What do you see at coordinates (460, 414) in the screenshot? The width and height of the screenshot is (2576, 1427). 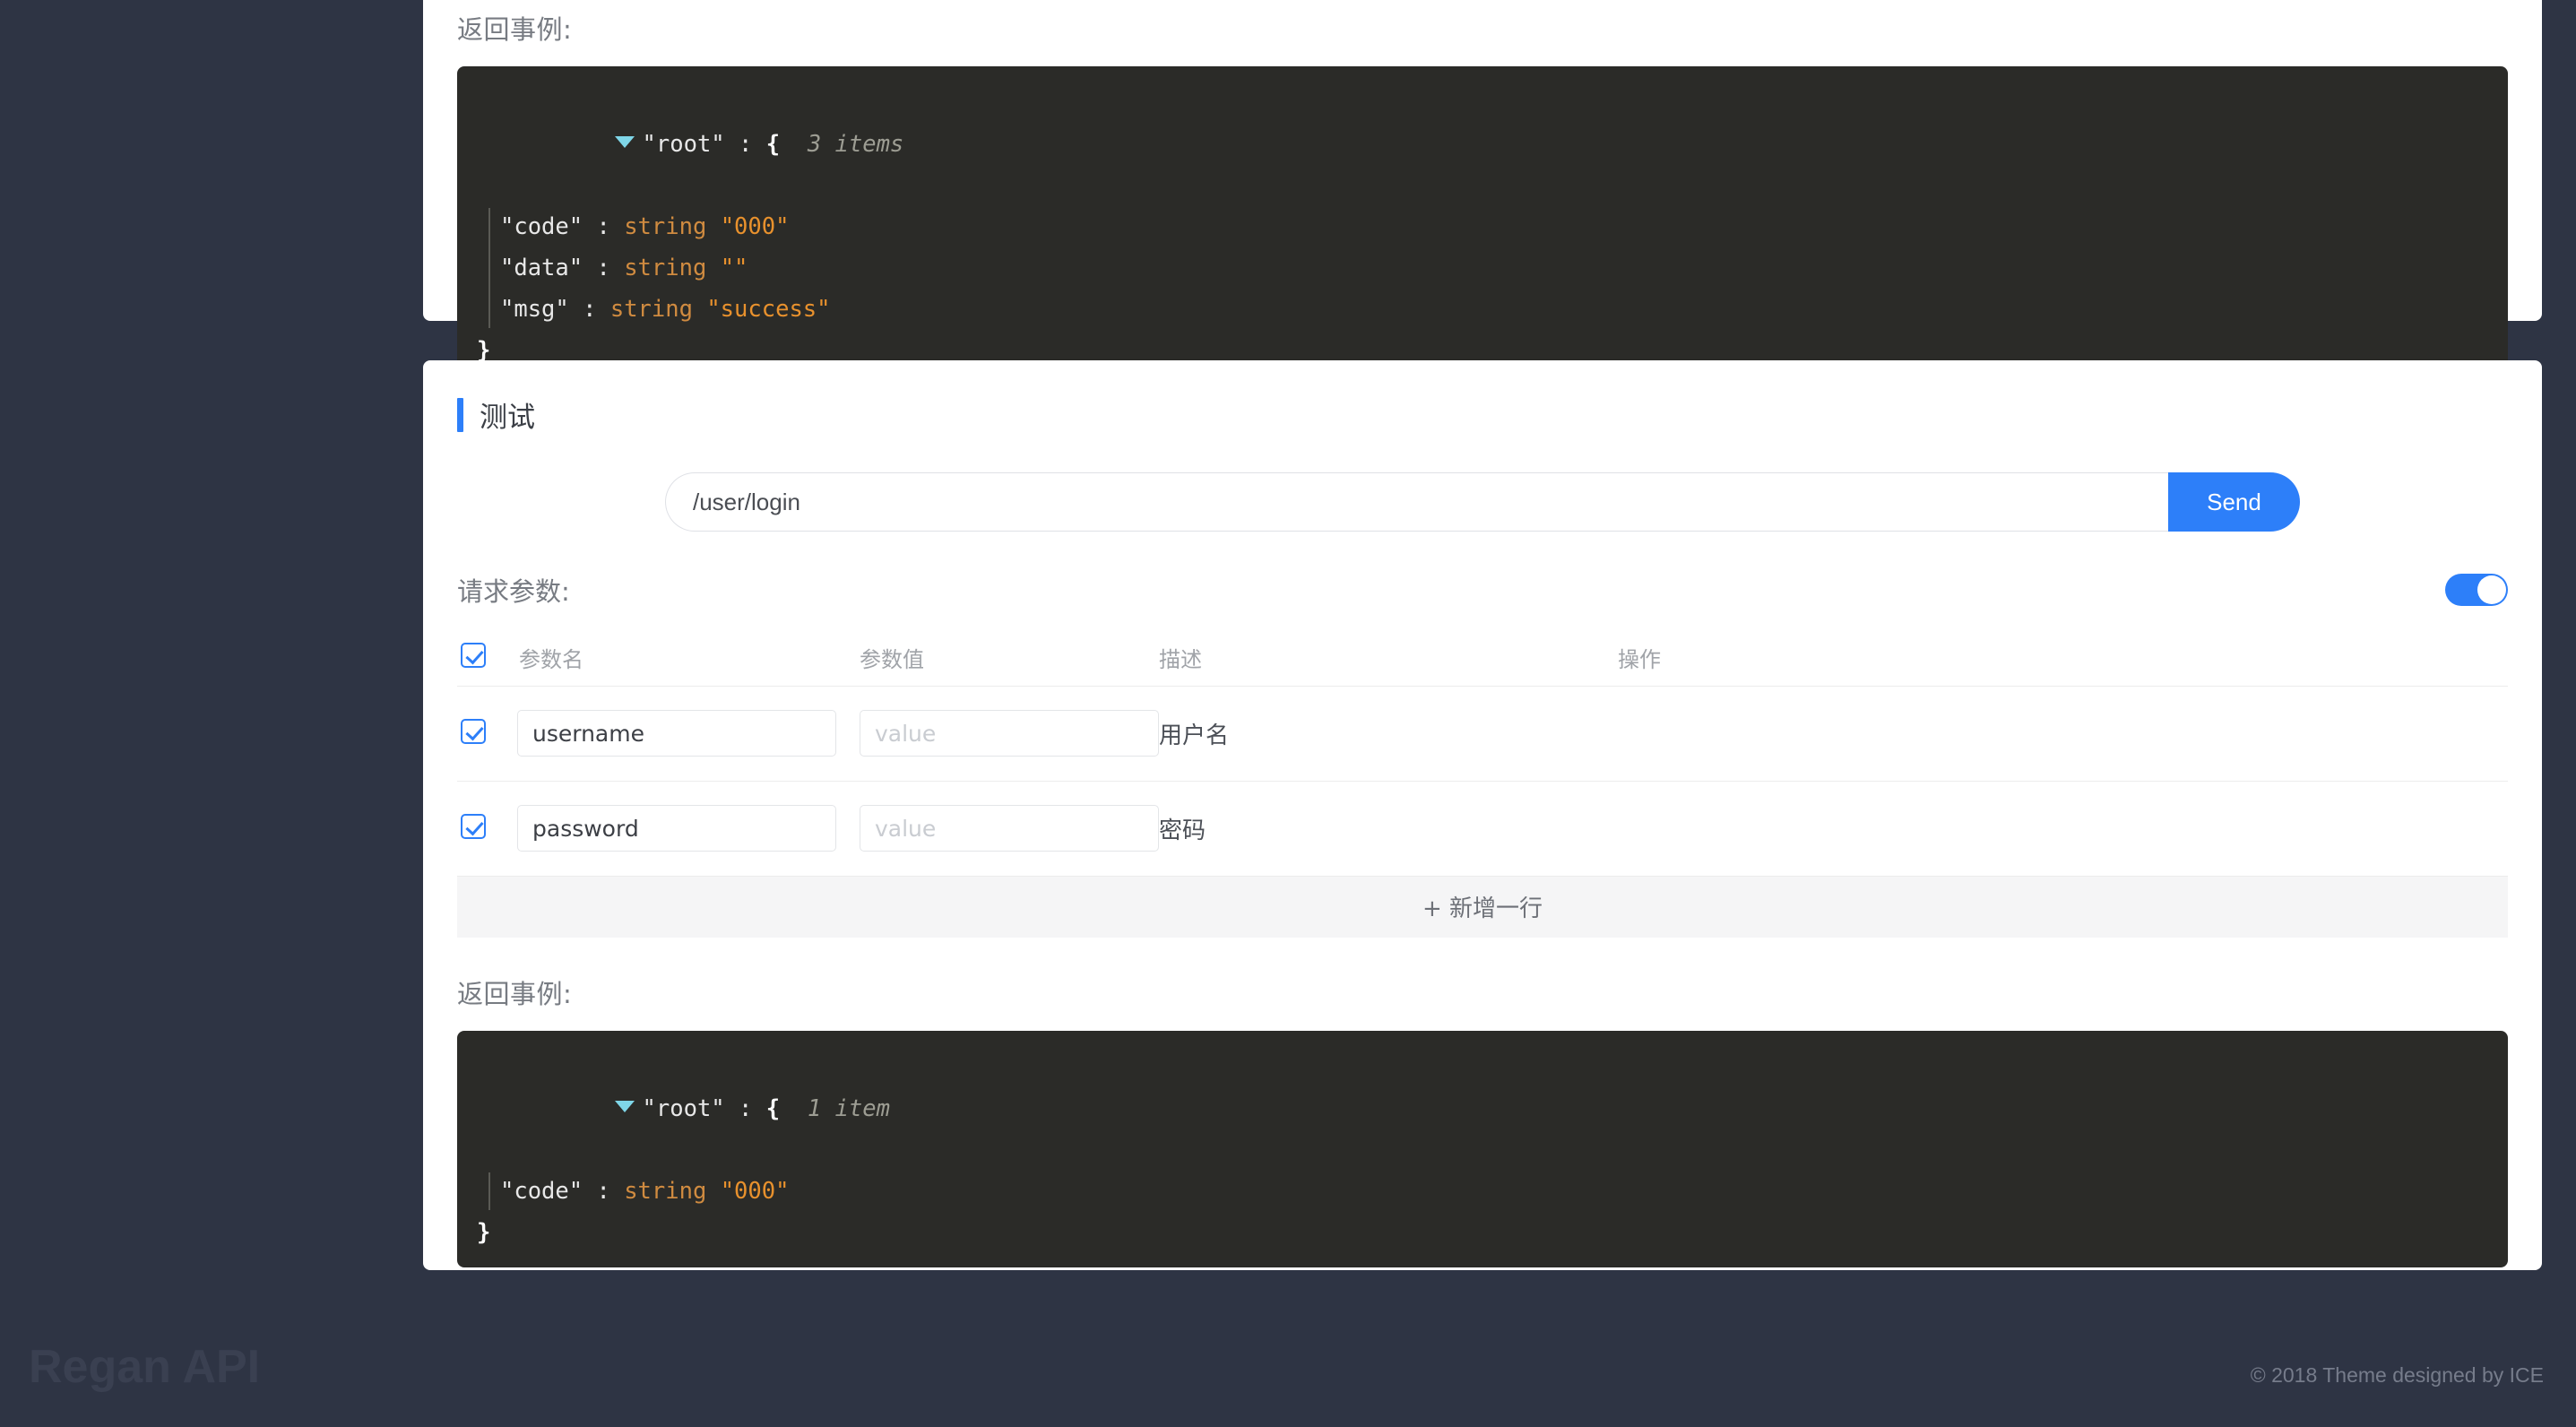 I see `title-accent-bar` at bounding box center [460, 414].